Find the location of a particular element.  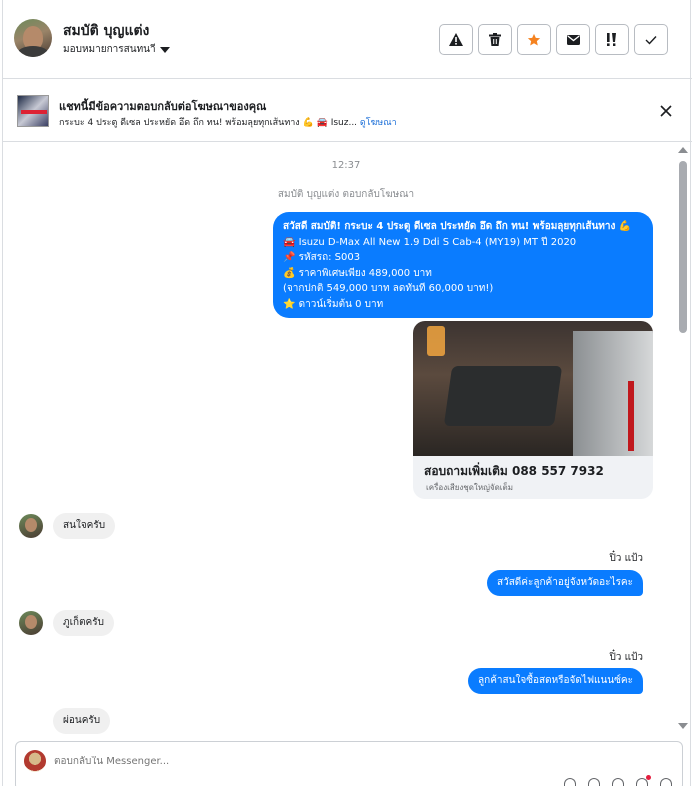

envelope-icon is located at coordinates (573, 39).